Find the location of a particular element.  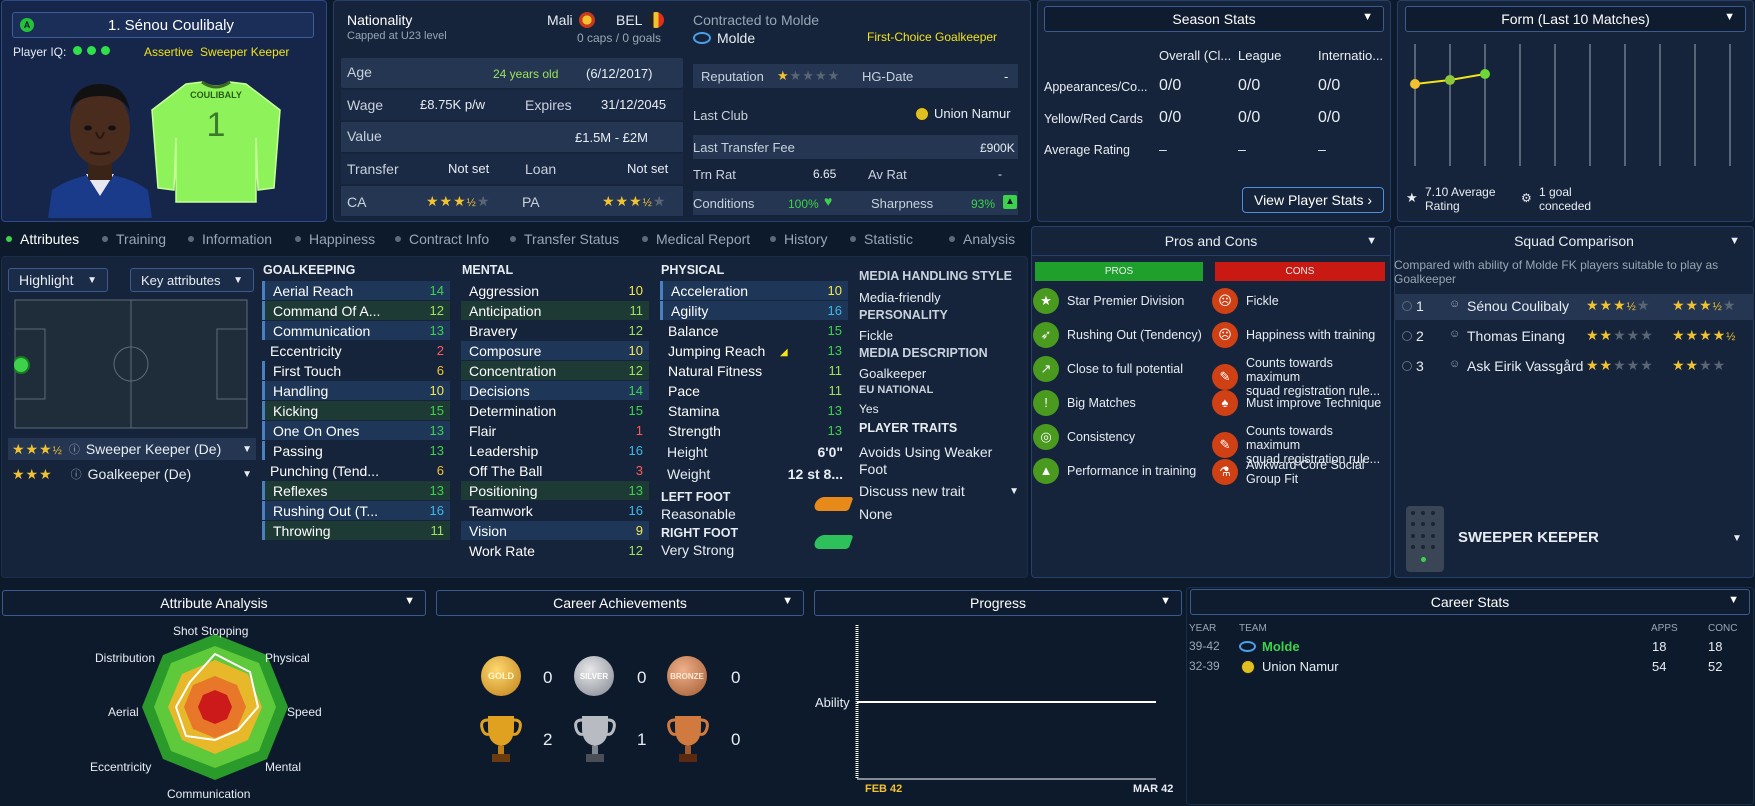

attribute-name: Handling is located at coordinates (301, 390).